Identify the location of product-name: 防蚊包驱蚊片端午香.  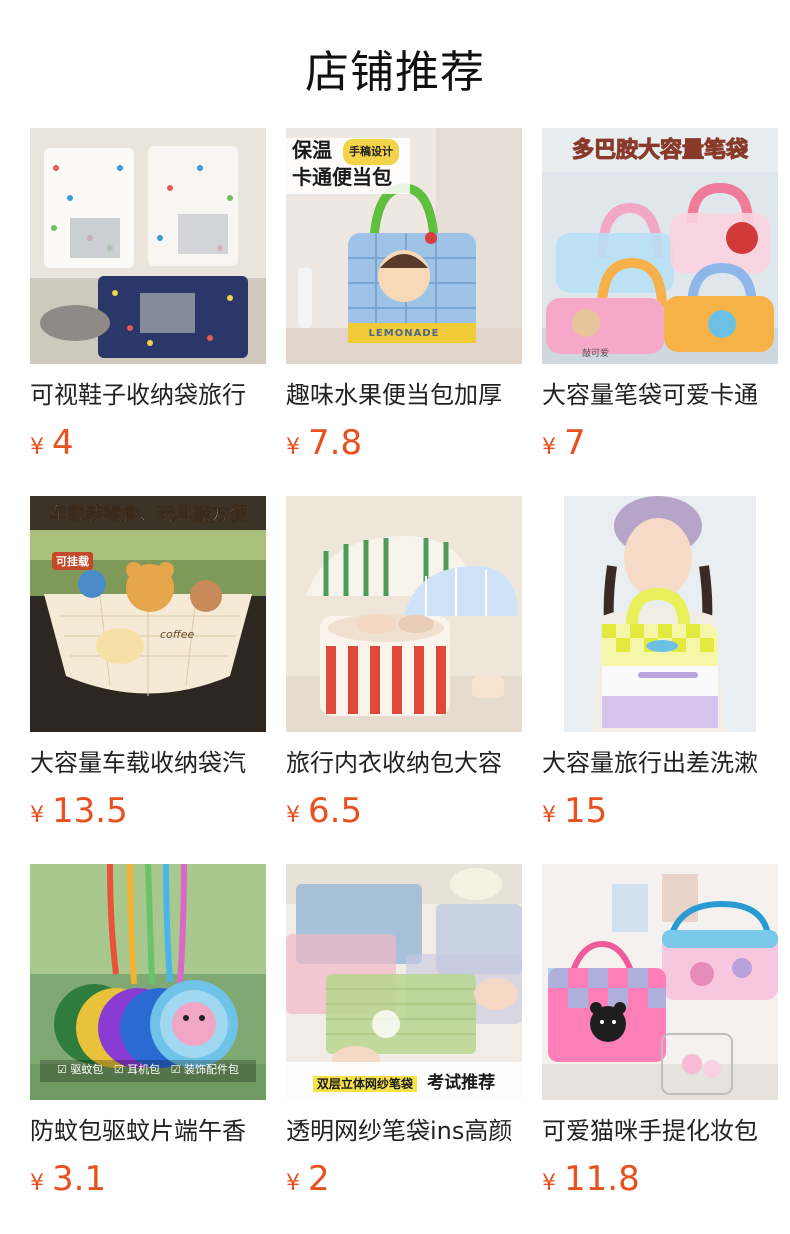
(148, 1131).